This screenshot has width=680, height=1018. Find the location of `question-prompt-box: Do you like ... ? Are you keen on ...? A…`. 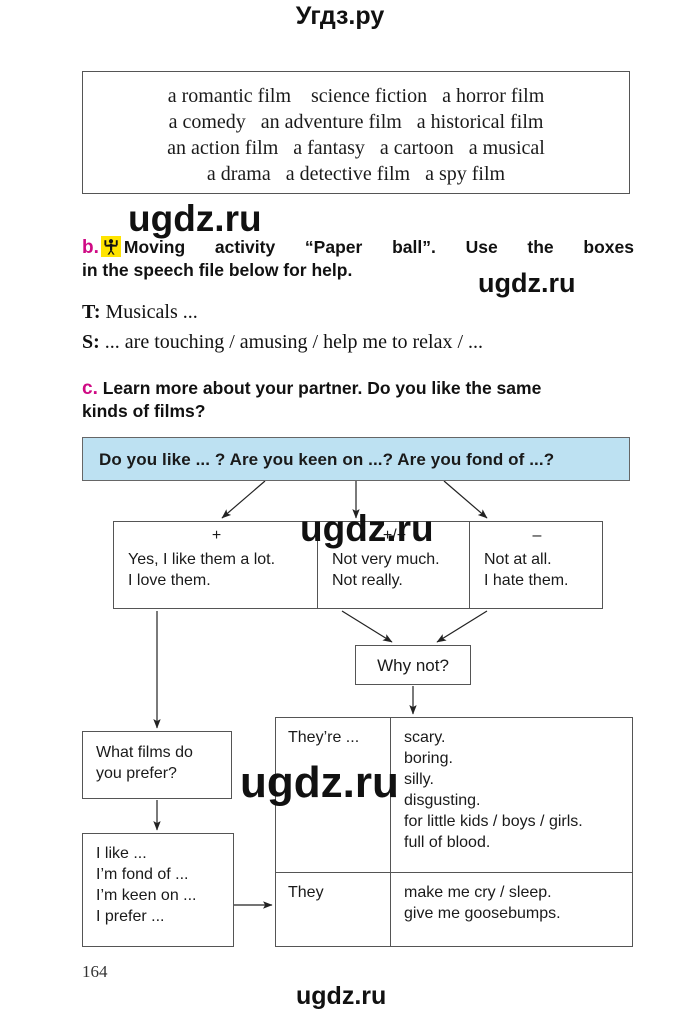

question-prompt-box: Do you like ... ? Are you keen on ...? A… is located at coordinates (356, 459).